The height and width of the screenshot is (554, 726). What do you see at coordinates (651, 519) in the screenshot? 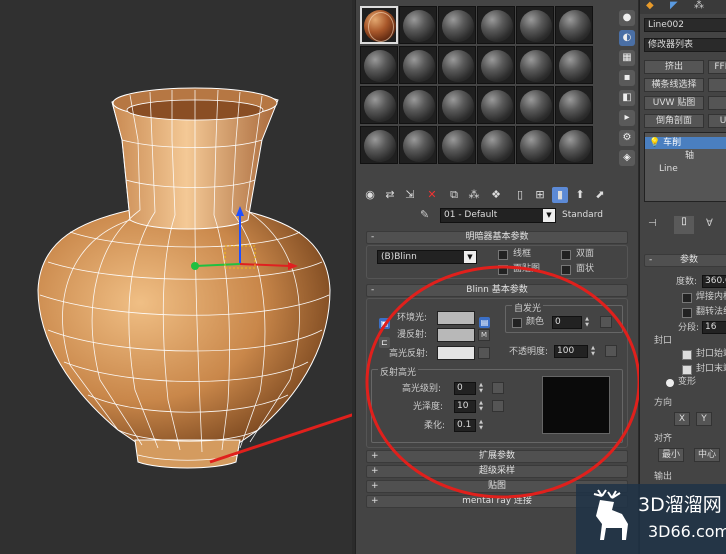
I see `watermark: 3D溜溜网 3D66.com` at bounding box center [651, 519].